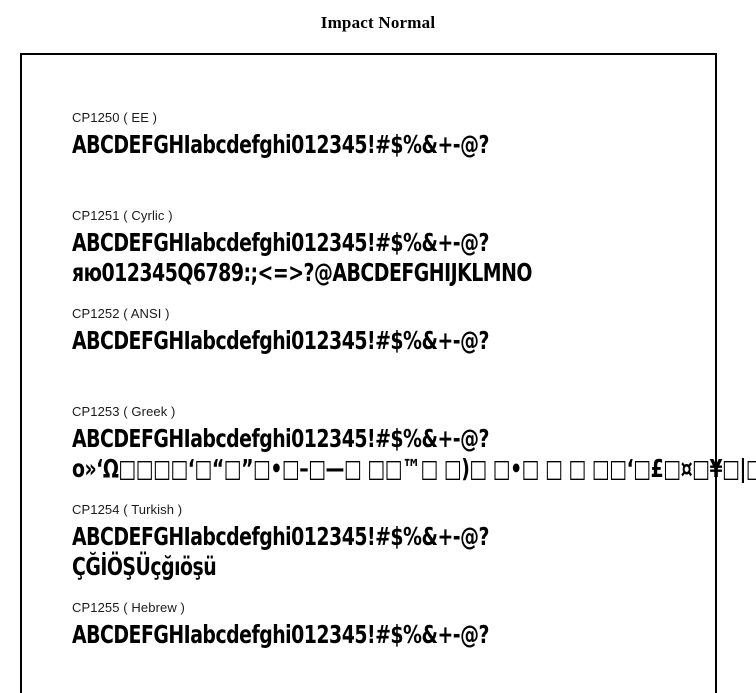 This screenshot has width=756, height=693. I want to click on codepage-label: CP1253 ( Greek ), so click(124, 411).